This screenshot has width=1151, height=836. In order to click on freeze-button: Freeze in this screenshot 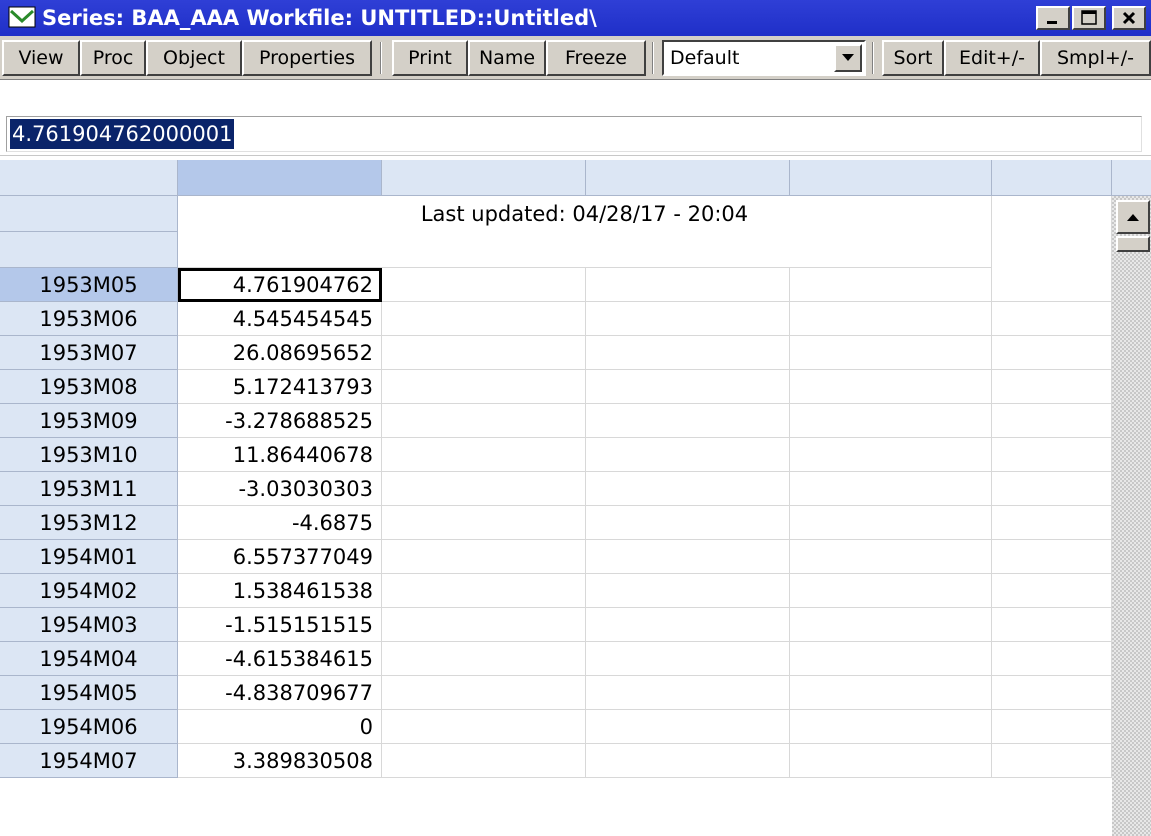, I will do `click(596, 58)`.